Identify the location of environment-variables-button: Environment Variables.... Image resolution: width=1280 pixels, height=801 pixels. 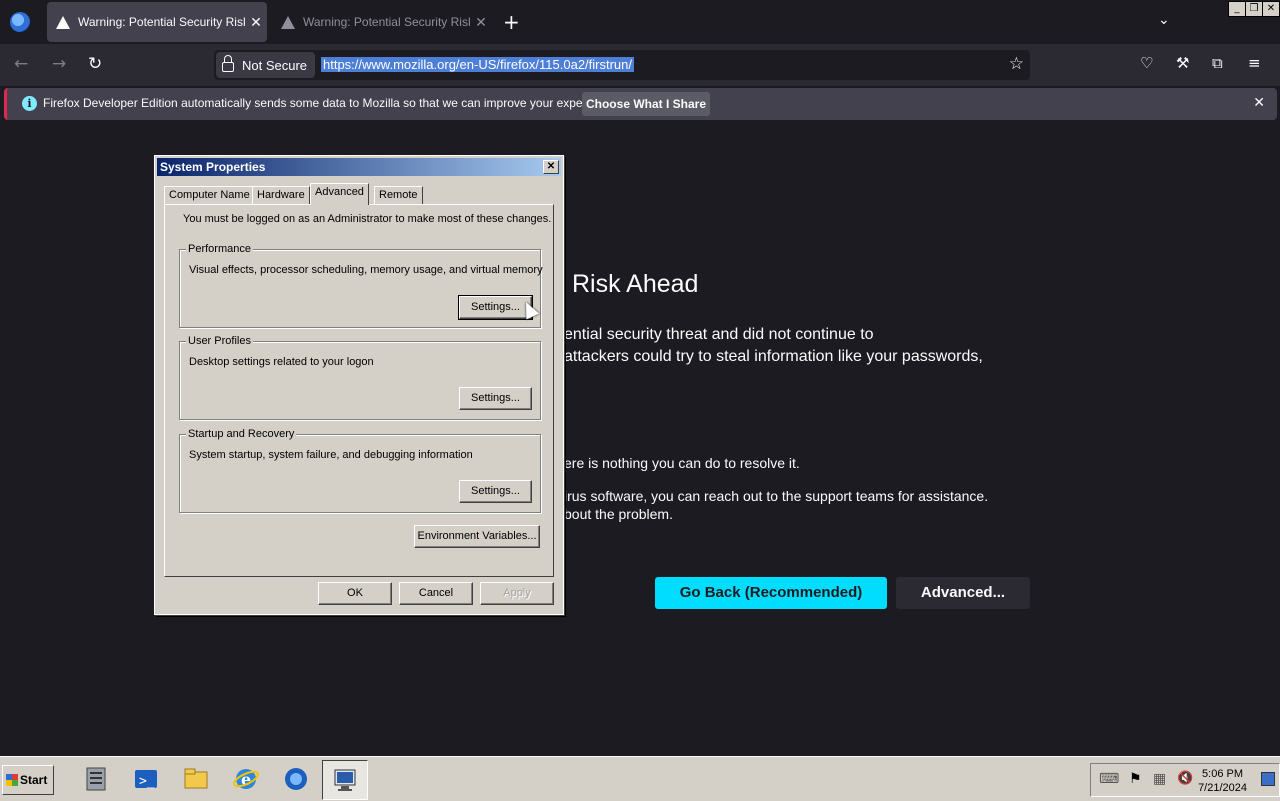
(477, 536).